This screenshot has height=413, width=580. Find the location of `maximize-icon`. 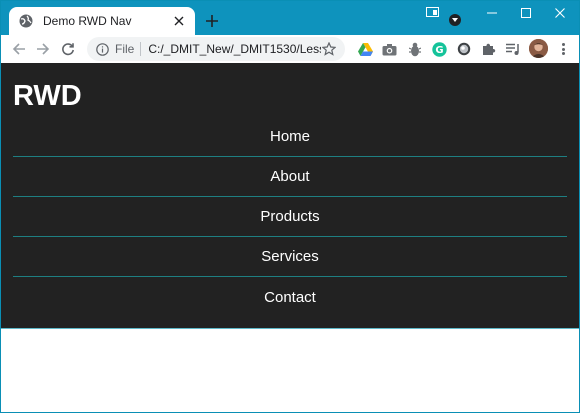

maximize-icon is located at coordinates (526, 13).